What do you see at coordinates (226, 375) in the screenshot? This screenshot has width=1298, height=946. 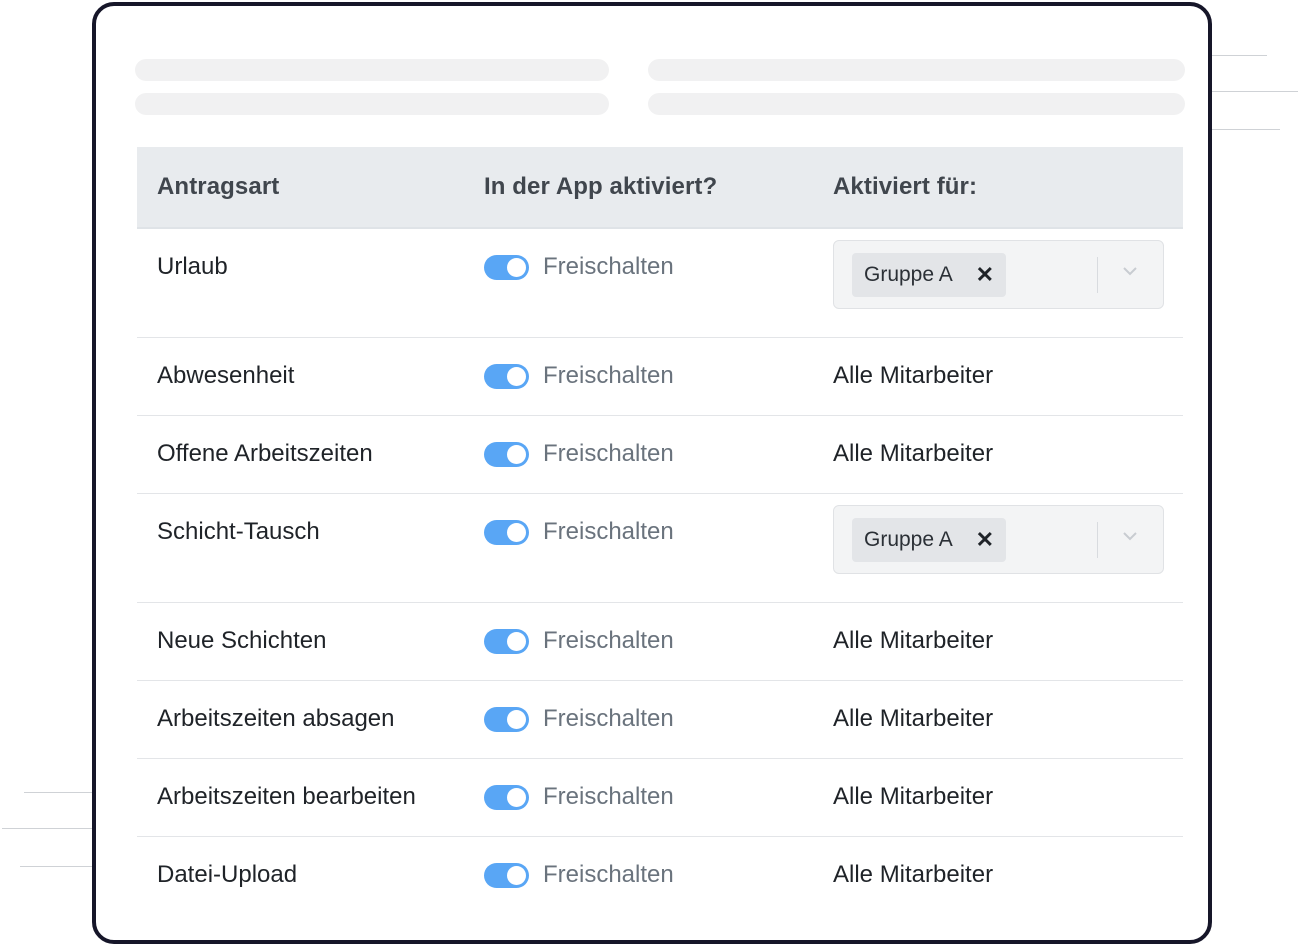 I see `request-type-label: Abwesenheit` at bounding box center [226, 375].